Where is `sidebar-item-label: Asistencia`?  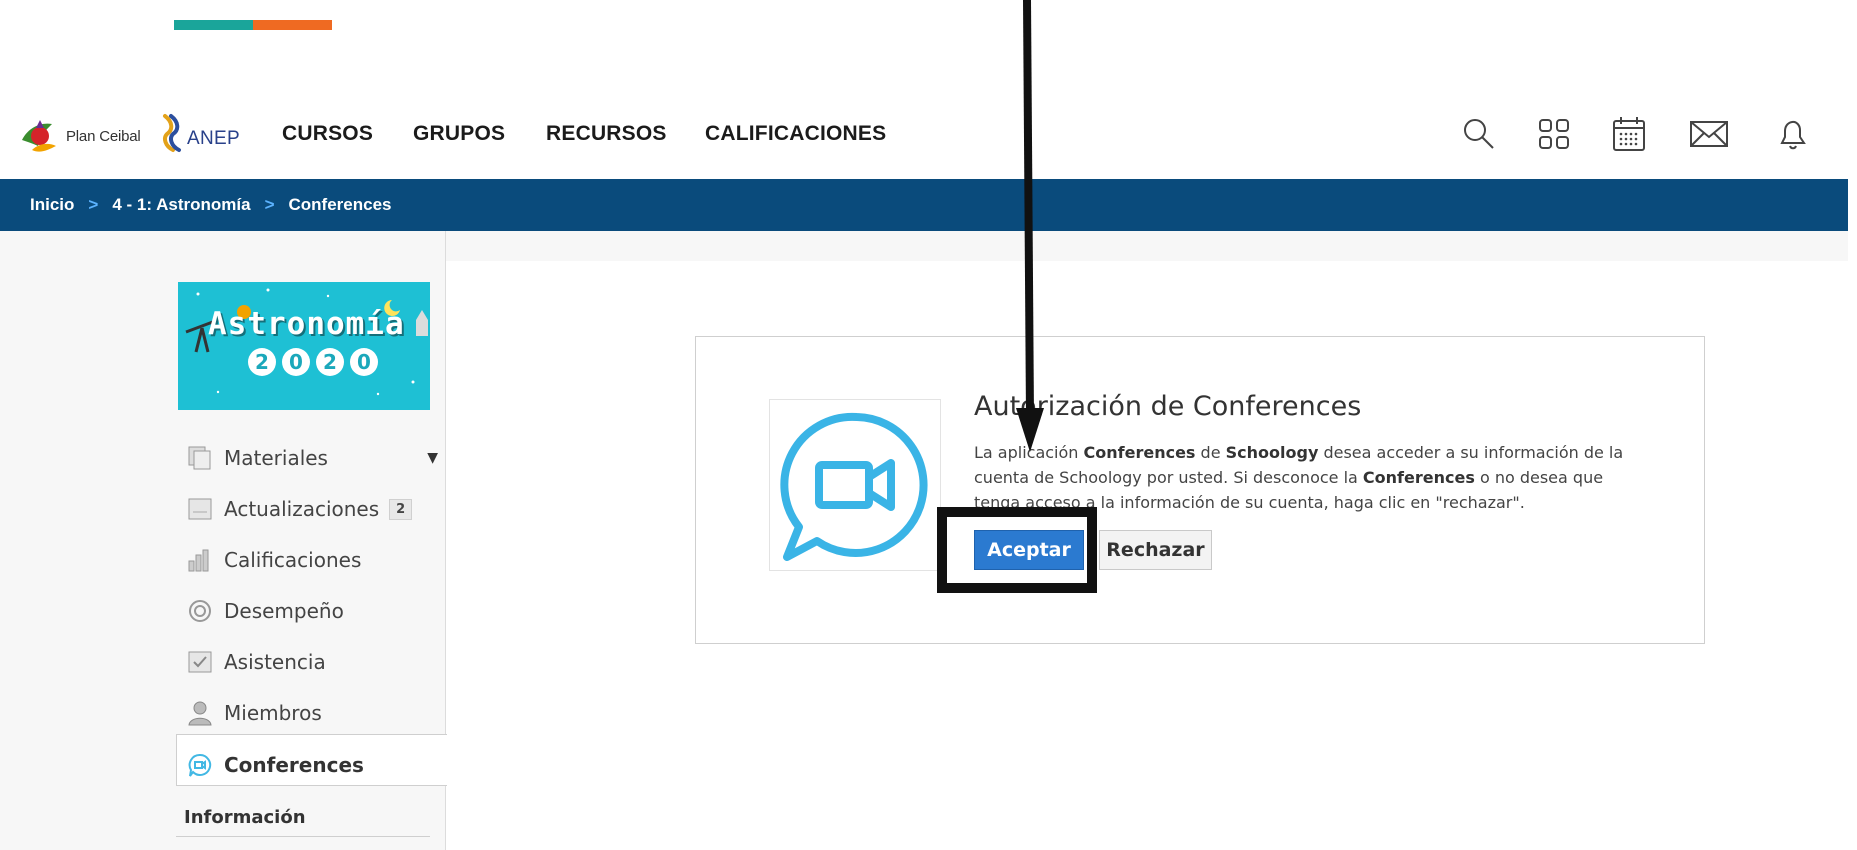
sidebar-item-label: Asistencia is located at coordinates (275, 662).